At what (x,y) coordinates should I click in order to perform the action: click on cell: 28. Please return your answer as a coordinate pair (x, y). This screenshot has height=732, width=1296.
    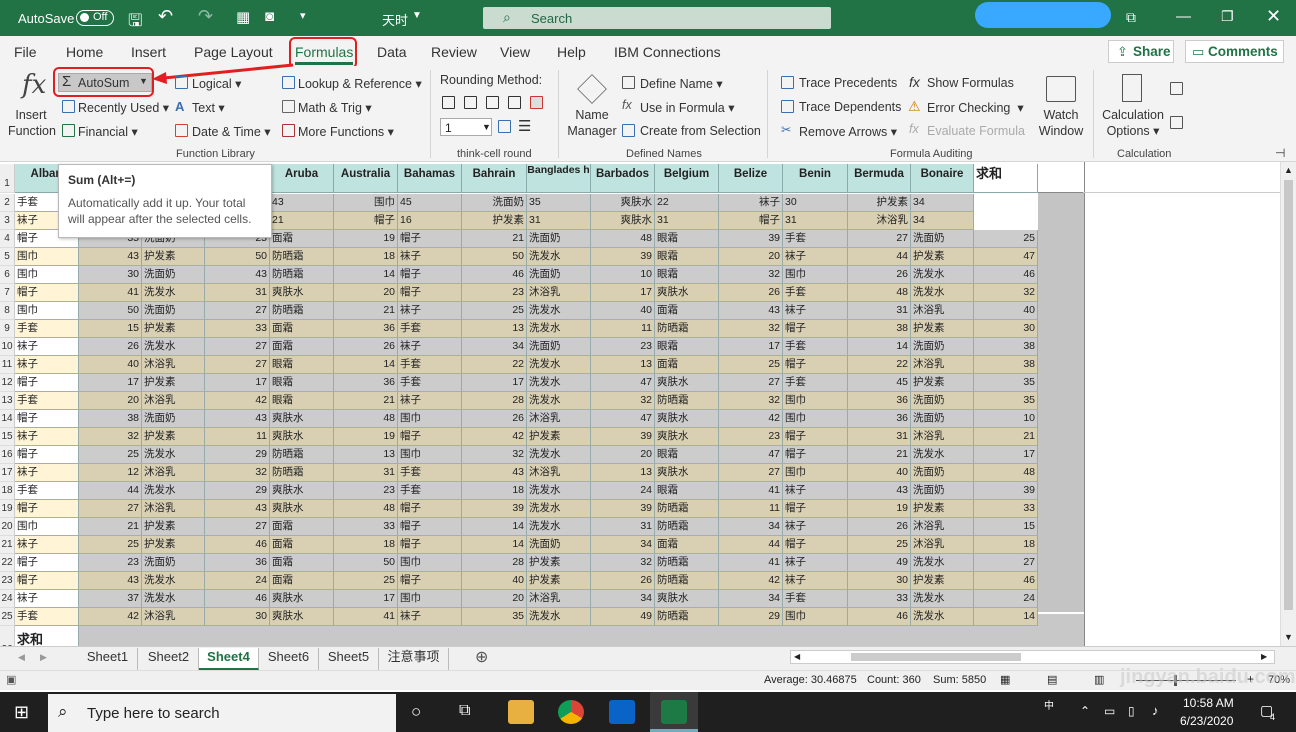
    Looking at the image, I should click on (494, 563).